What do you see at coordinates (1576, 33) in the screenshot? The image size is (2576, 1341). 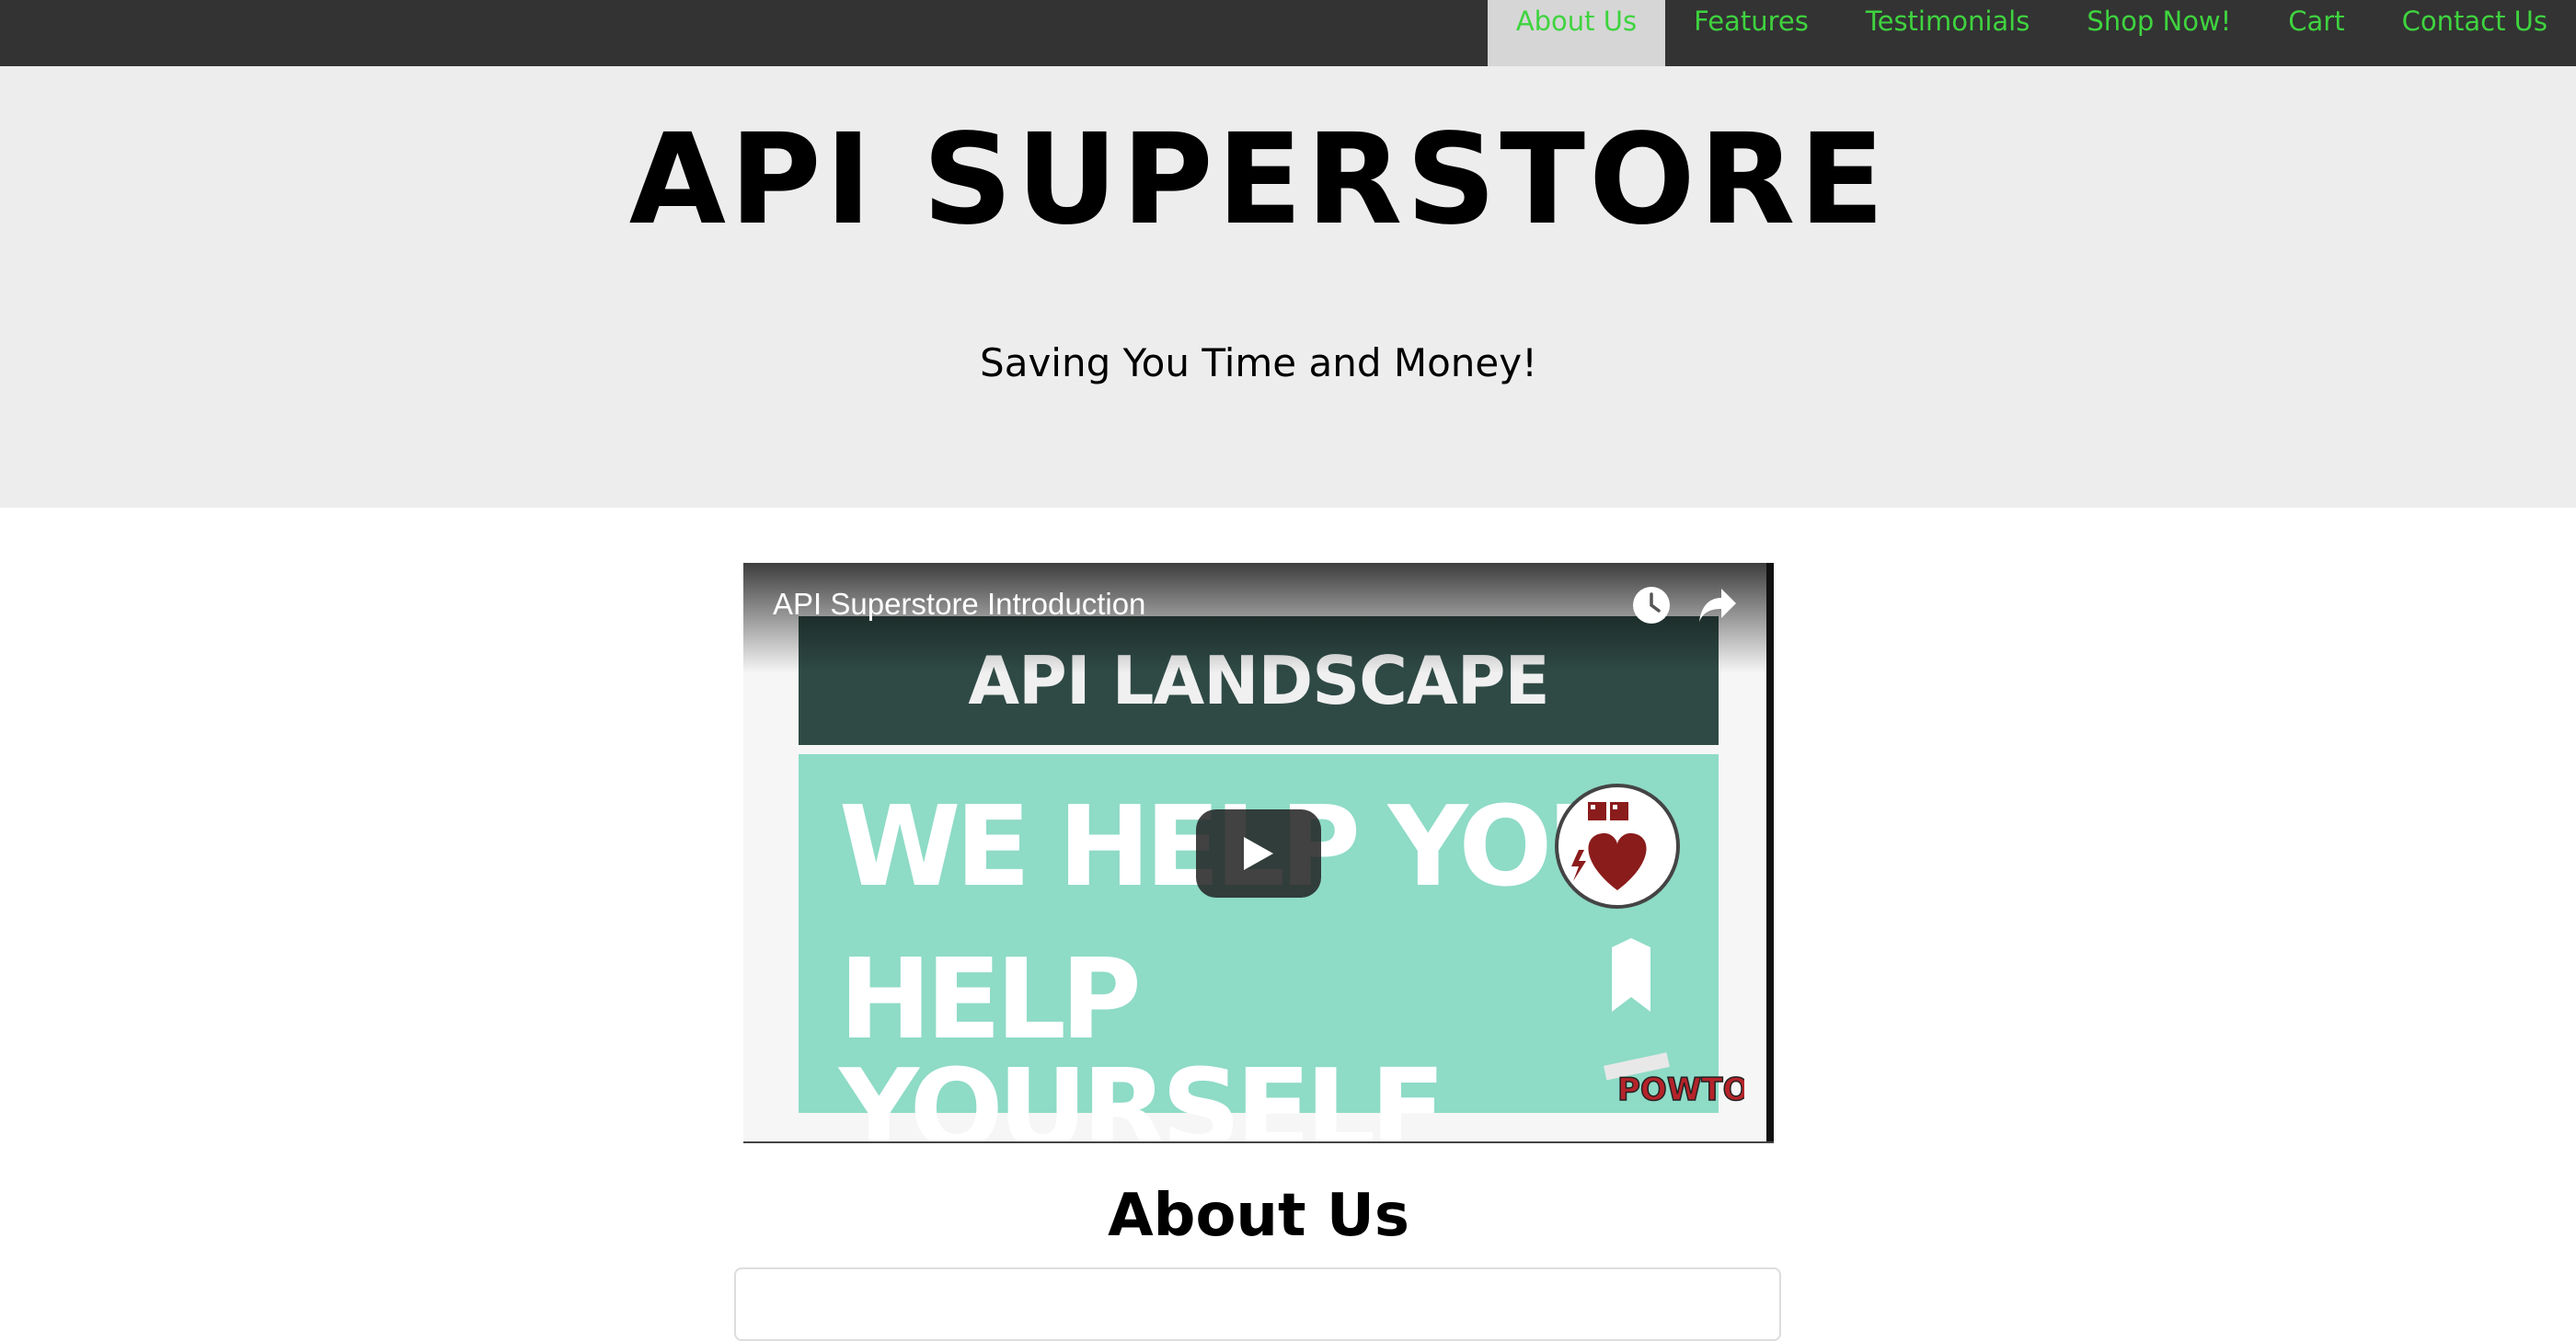 I see `nav-about-us: About Us` at bounding box center [1576, 33].